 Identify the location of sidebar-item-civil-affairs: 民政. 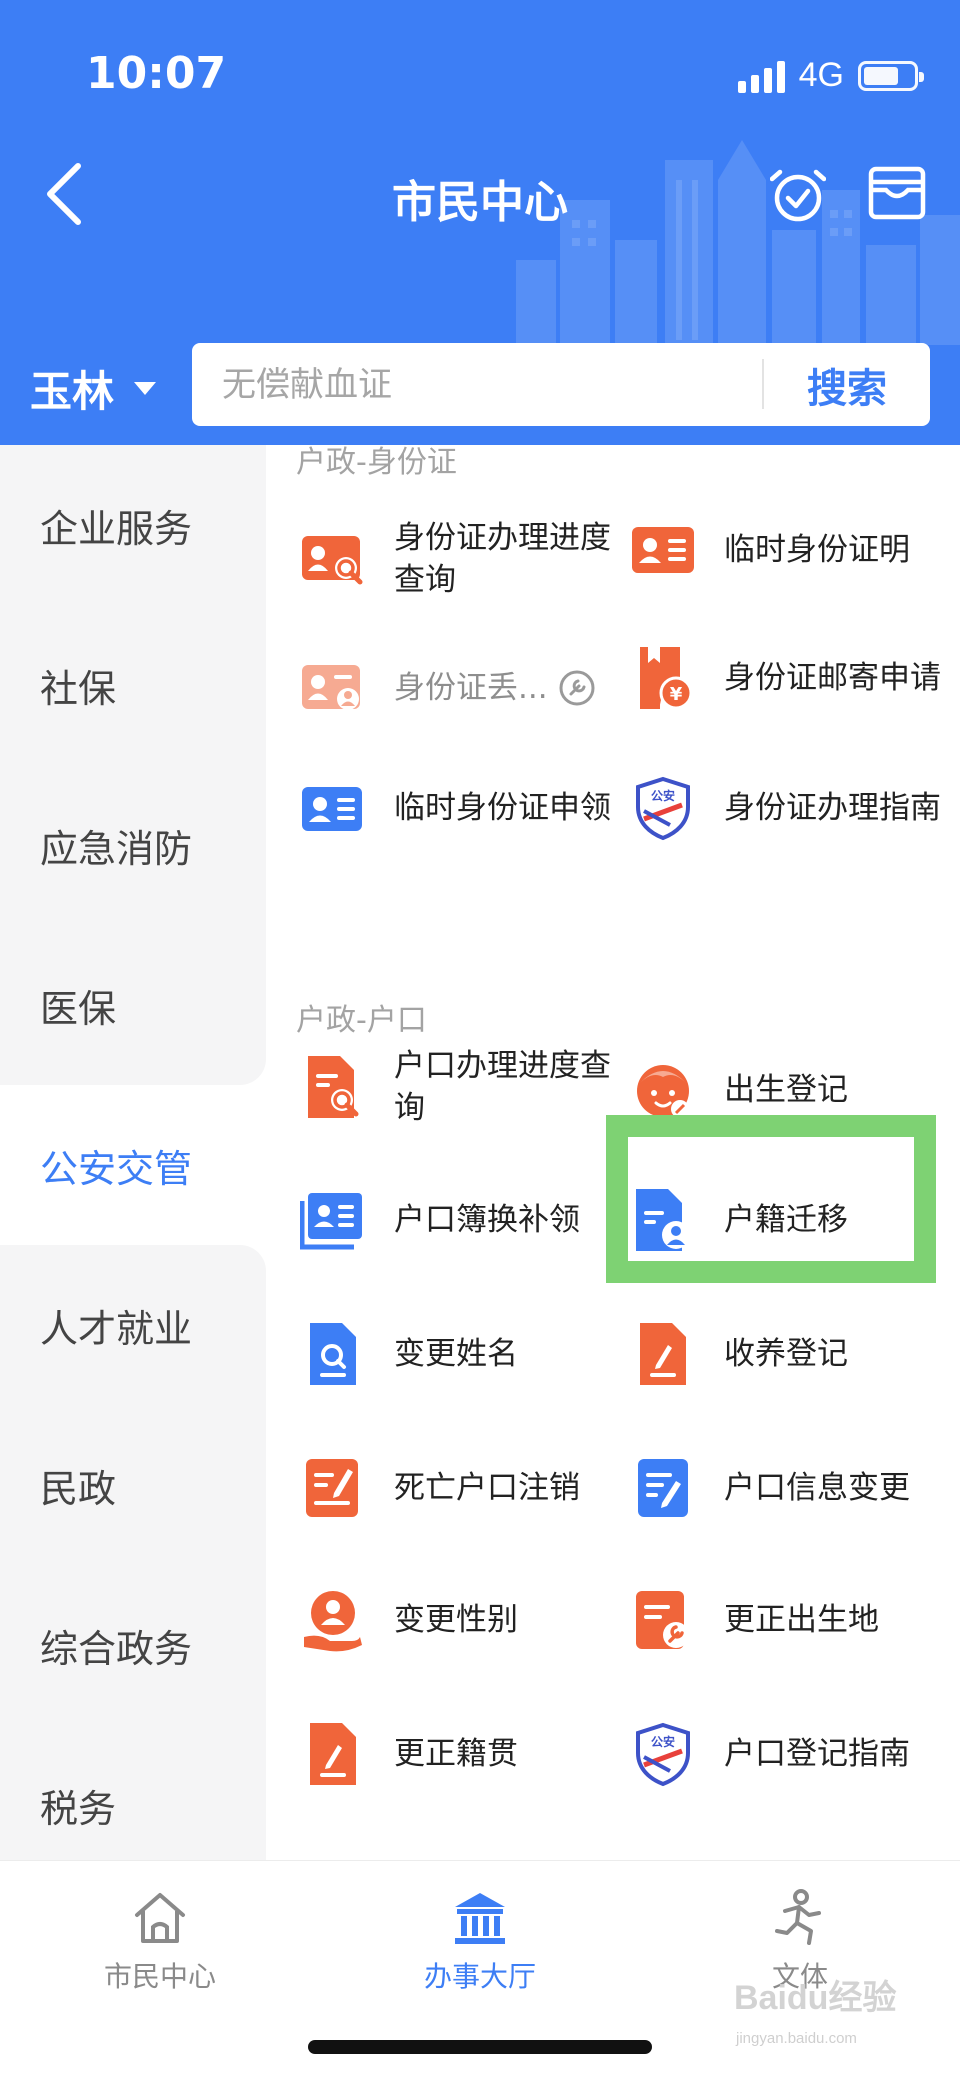
(133, 1485).